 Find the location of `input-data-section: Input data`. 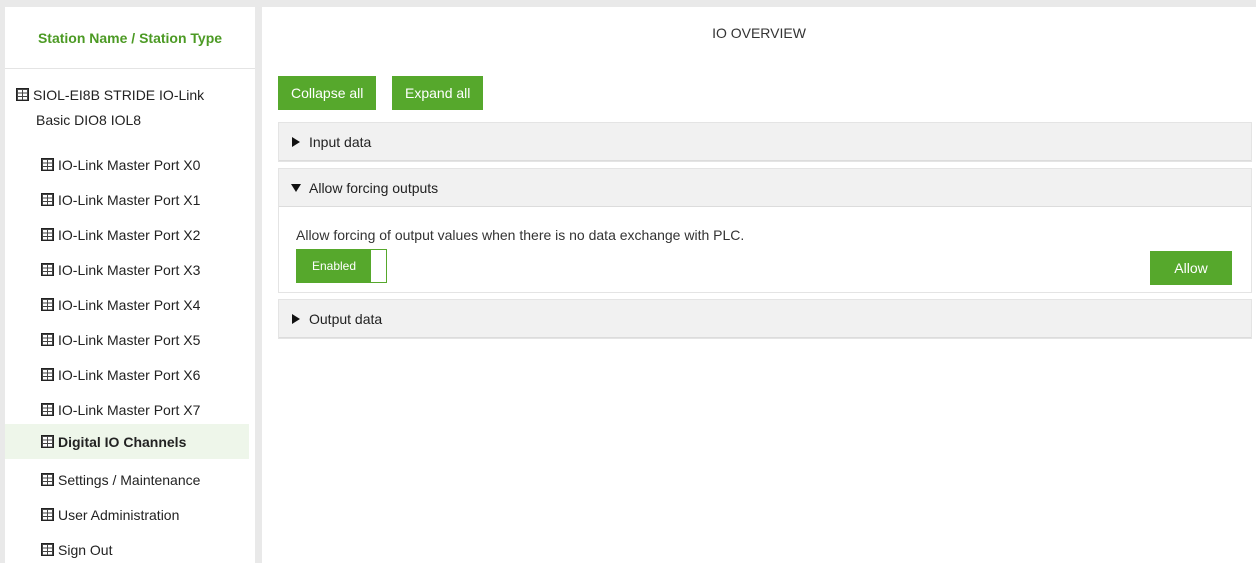

input-data-section: Input data is located at coordinates (765, 142).